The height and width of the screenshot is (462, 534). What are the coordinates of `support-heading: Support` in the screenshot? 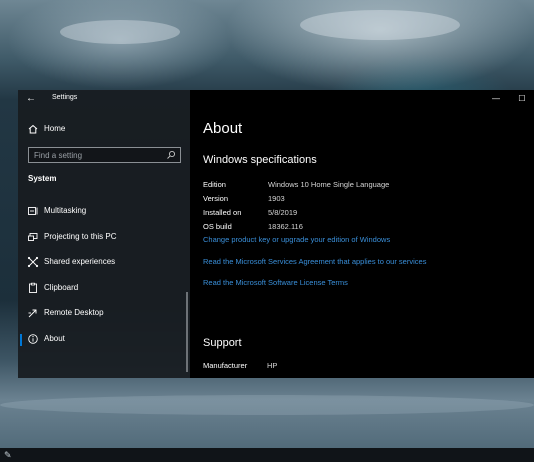 It's located at (222, 343).